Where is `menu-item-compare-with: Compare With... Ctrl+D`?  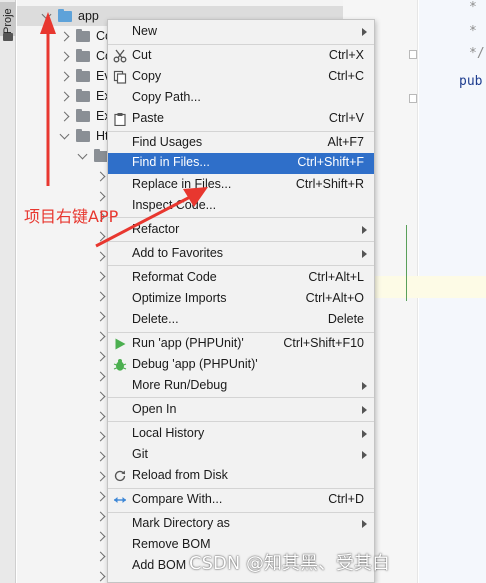 menu-item-compare-with: Compare With... Ctrl+D is located at coordinates (241, 500).